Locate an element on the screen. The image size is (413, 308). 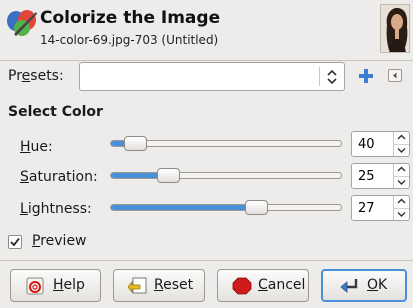
reset-button-label: Reset is located at coordinates (174, 285).